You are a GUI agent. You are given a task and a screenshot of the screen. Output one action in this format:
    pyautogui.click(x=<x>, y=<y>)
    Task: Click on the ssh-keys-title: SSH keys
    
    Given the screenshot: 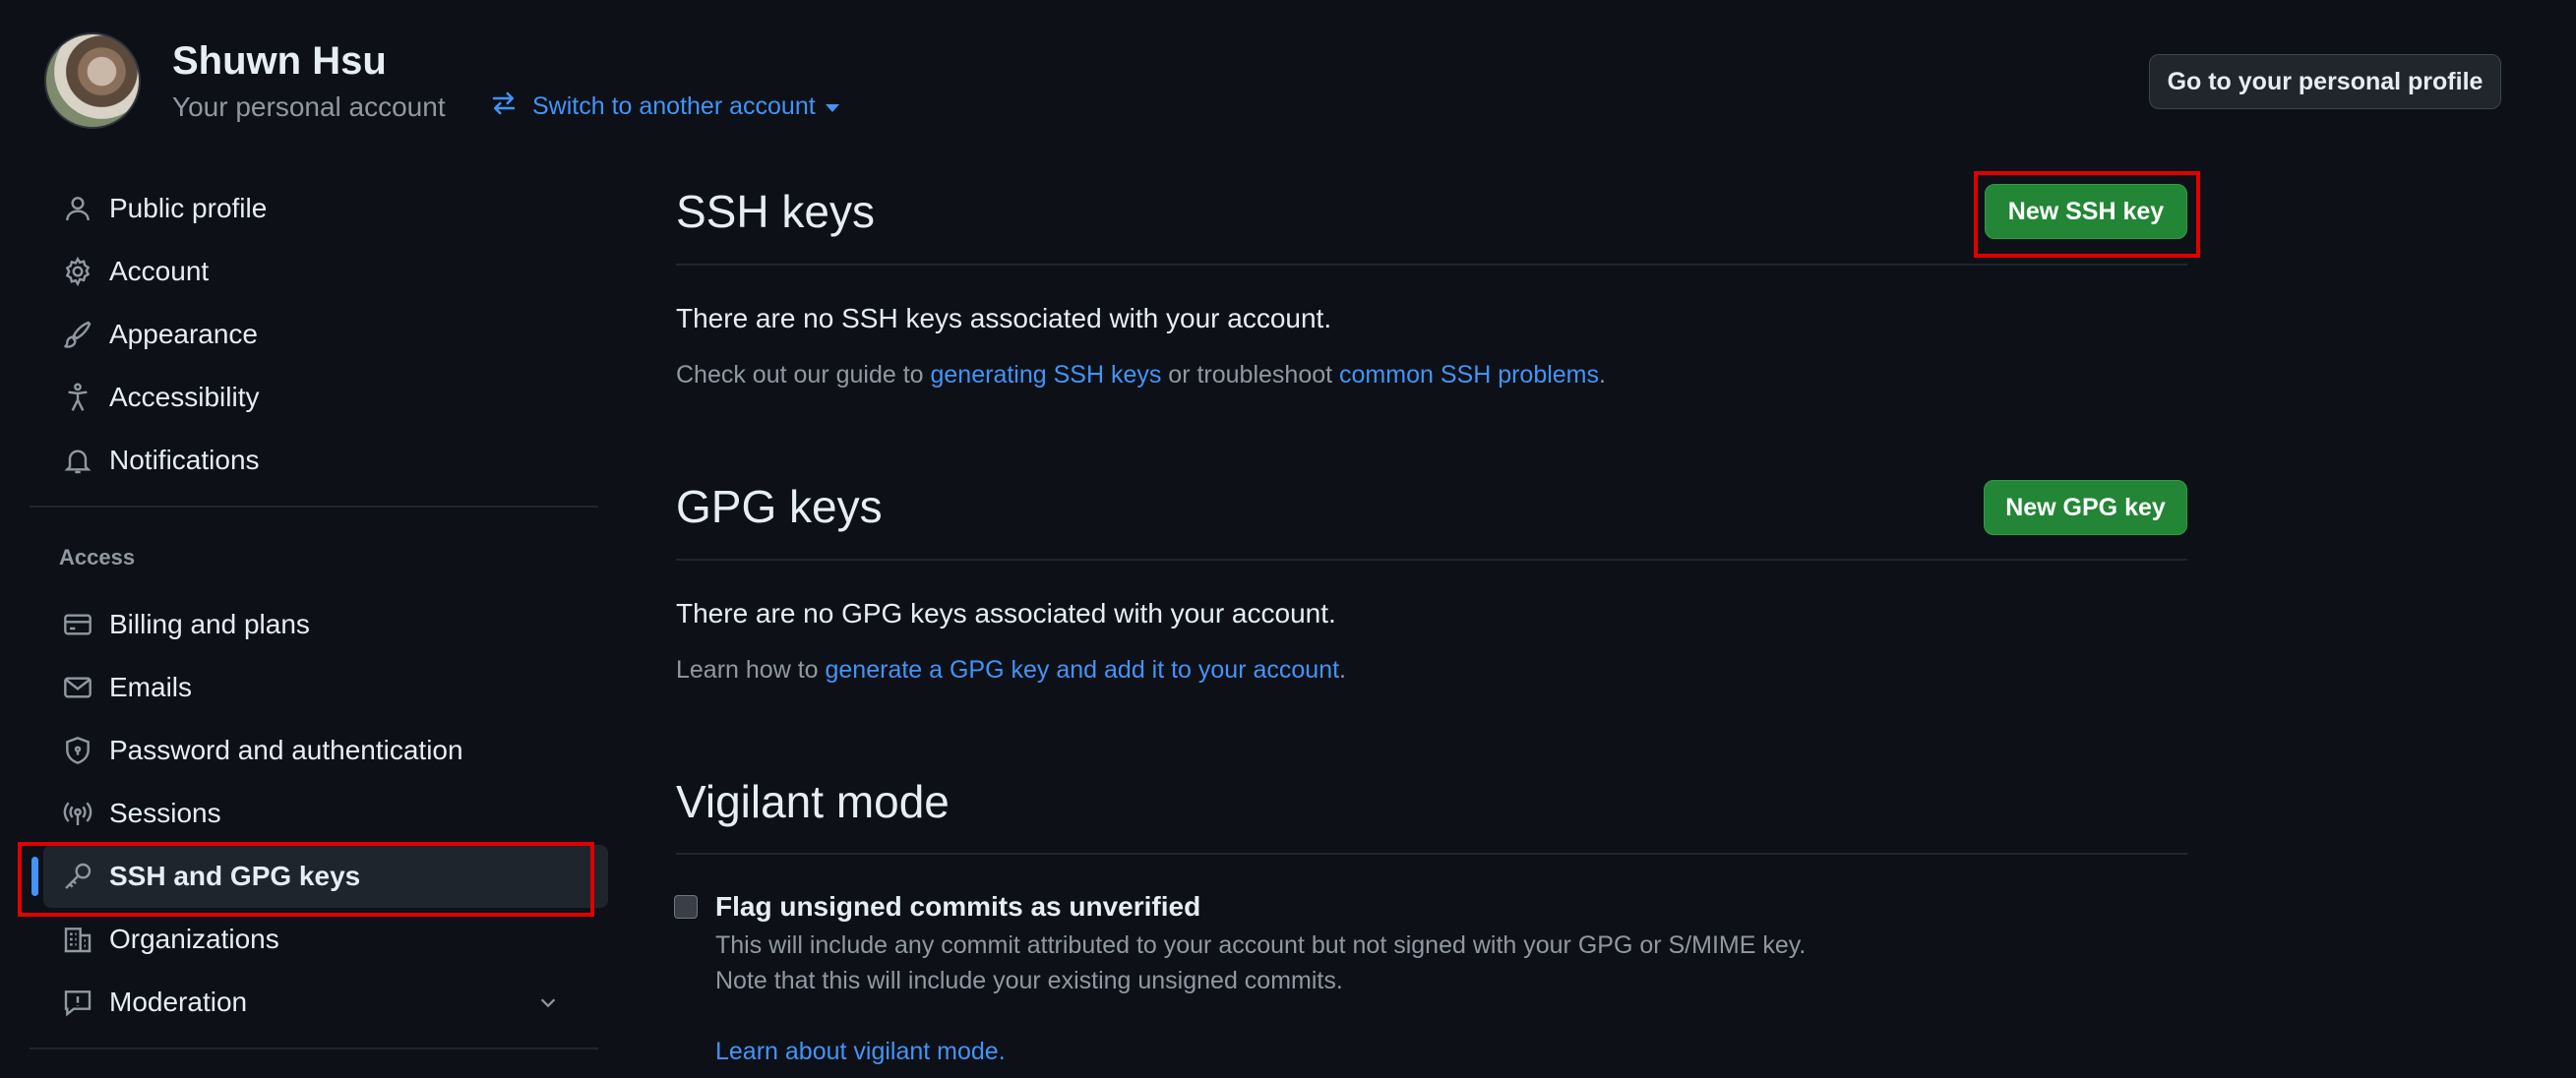 What is the action you would take?
    pyautogui.click(x=775, y=211)
    